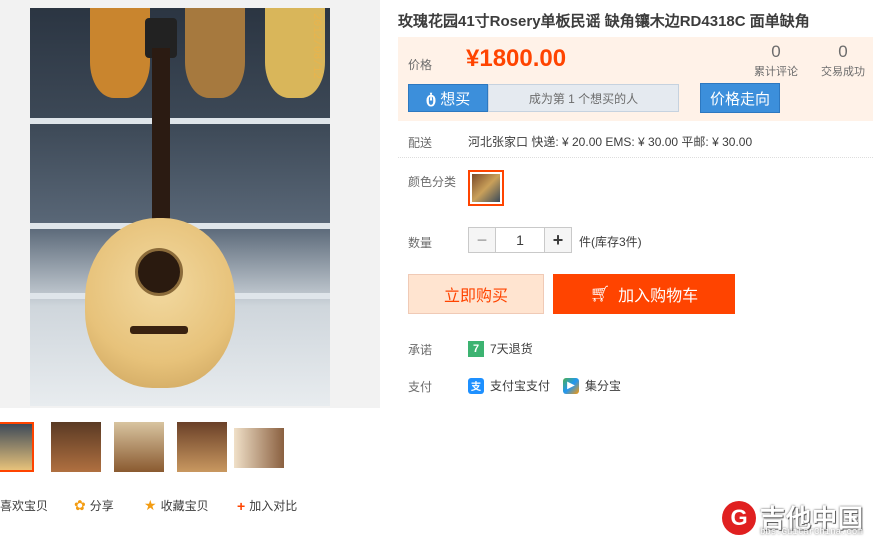 The width and height of the screenshot is (873, 549). I want to click on share-button: ✿ 分享, so click(94, 505).